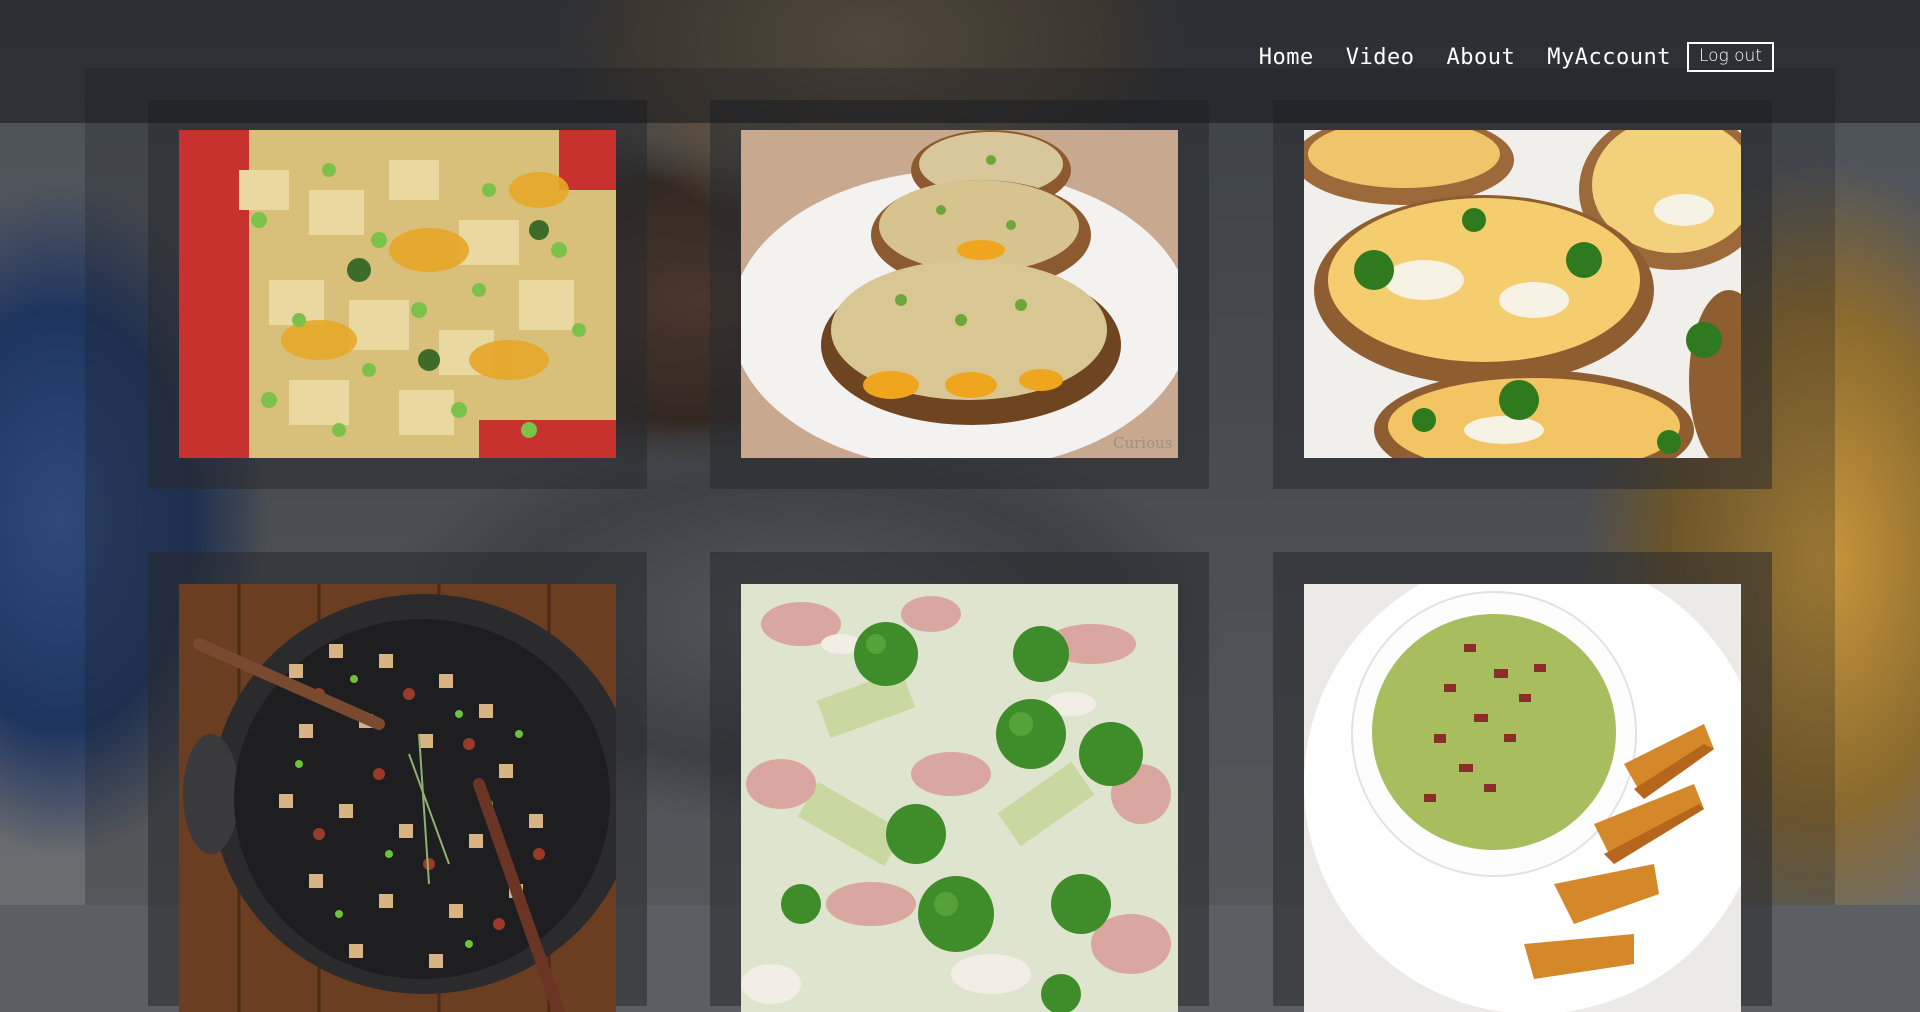  I want to click on main-nav: Home Video About MyAccount Log out, so click(1516, 57).